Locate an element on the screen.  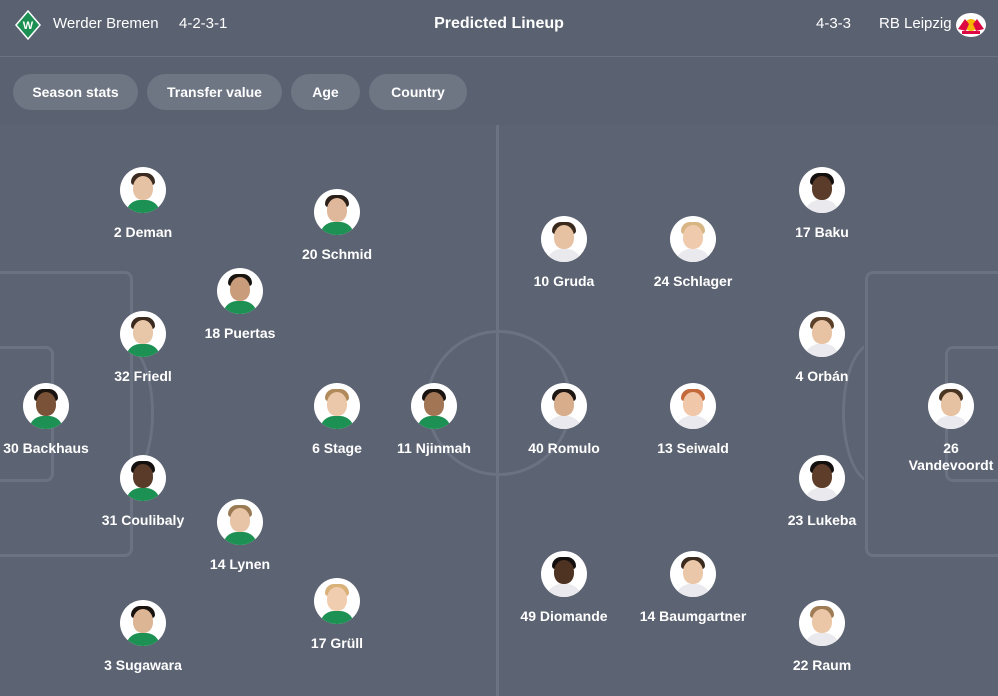
player-name: 17 Baku is located at coordinates (822, 232).